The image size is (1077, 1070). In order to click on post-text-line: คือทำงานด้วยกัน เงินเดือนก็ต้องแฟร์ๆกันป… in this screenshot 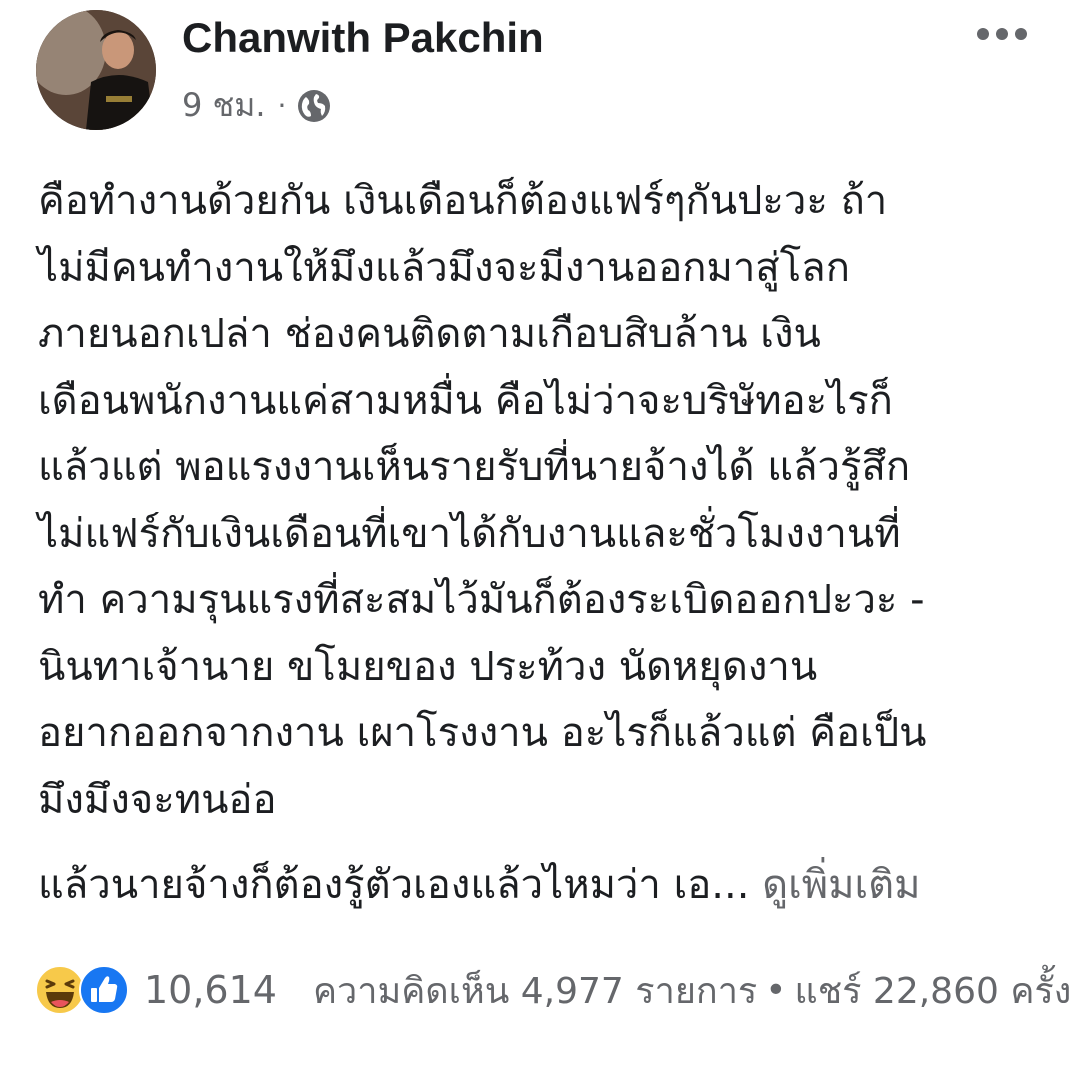, I will do `click(463, 201)`.